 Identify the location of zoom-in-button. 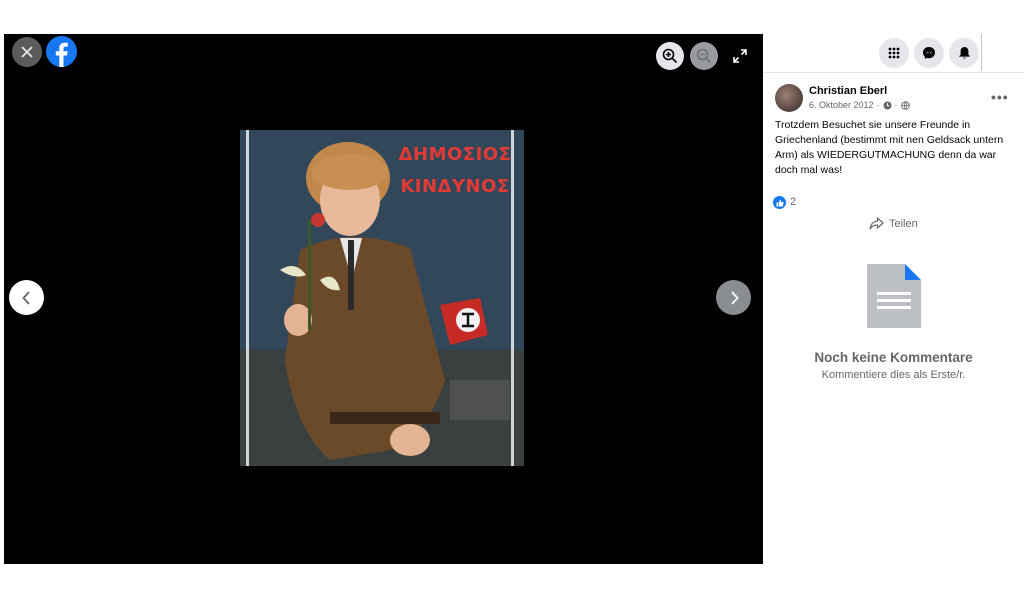
(670, 56).